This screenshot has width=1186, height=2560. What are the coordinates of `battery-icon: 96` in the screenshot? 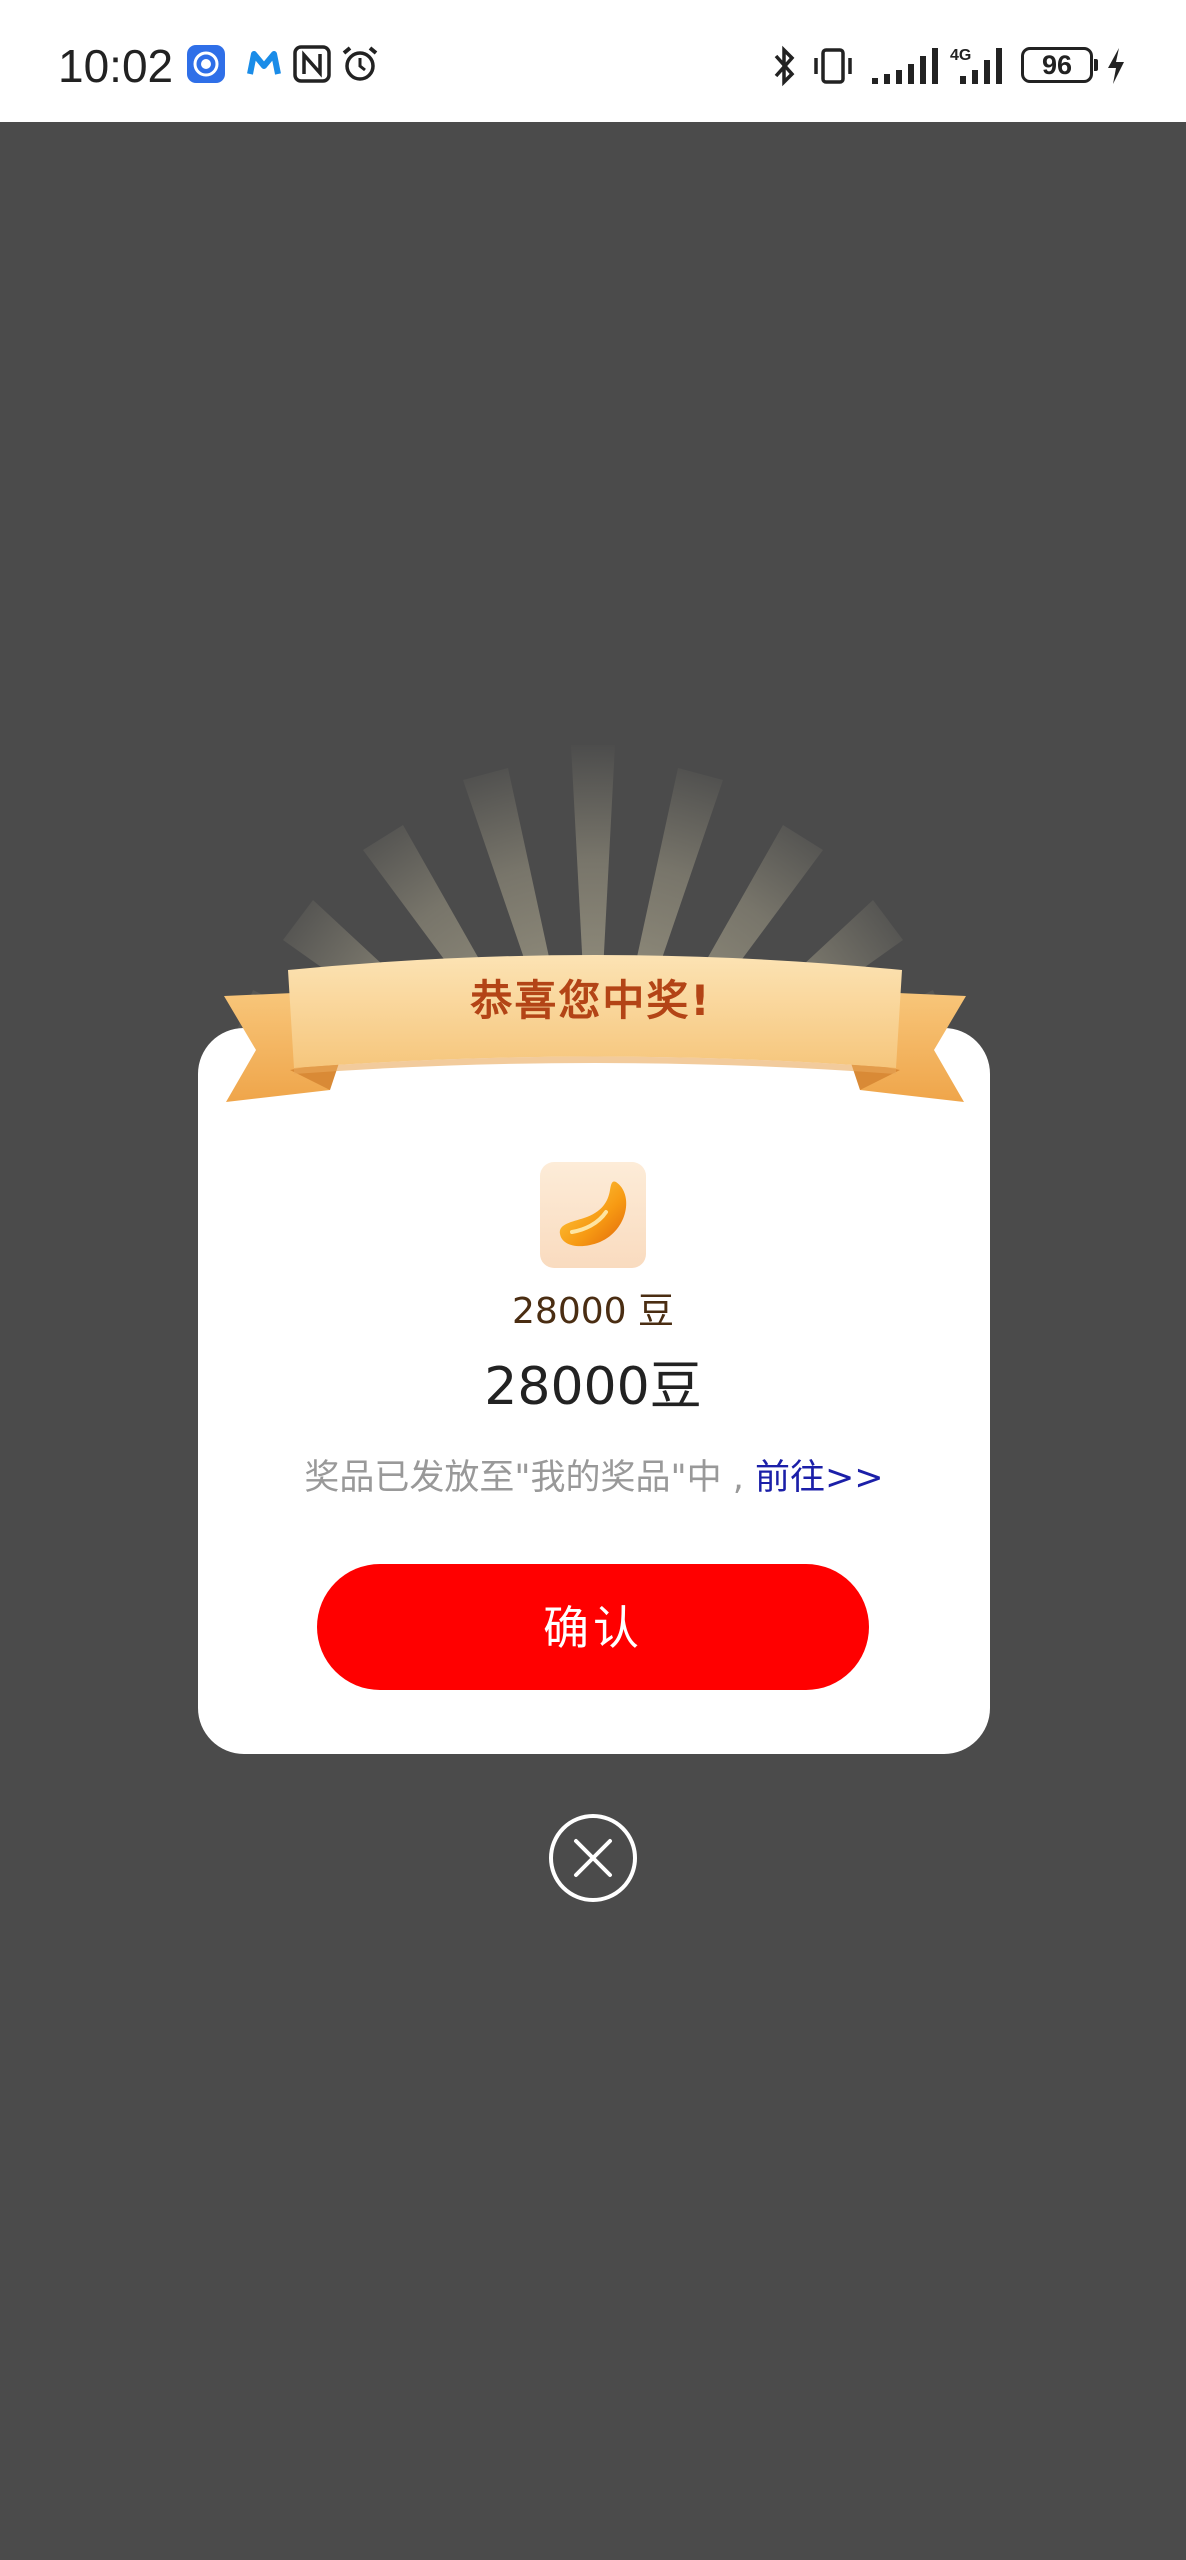 It's located at (1059, 65).